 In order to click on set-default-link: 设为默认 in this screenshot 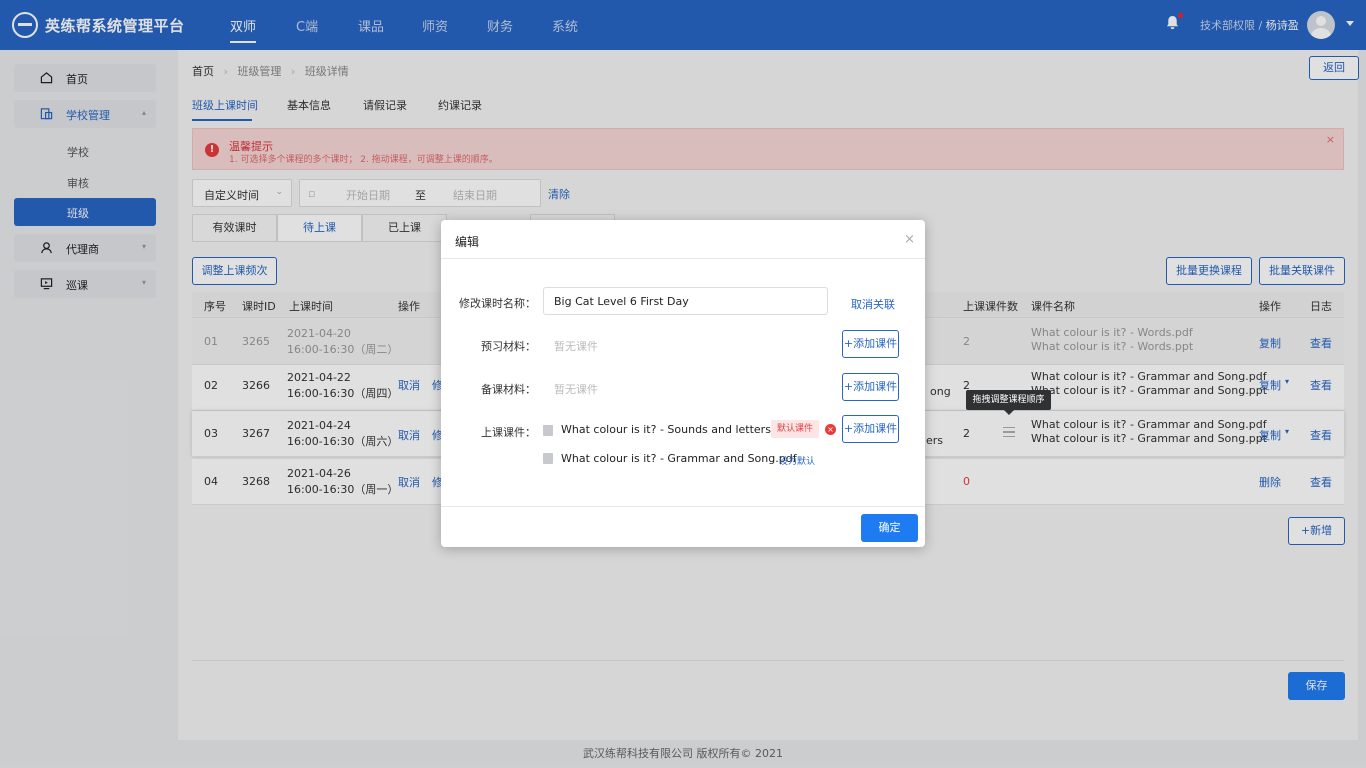, I will do `click(797, 460)`.